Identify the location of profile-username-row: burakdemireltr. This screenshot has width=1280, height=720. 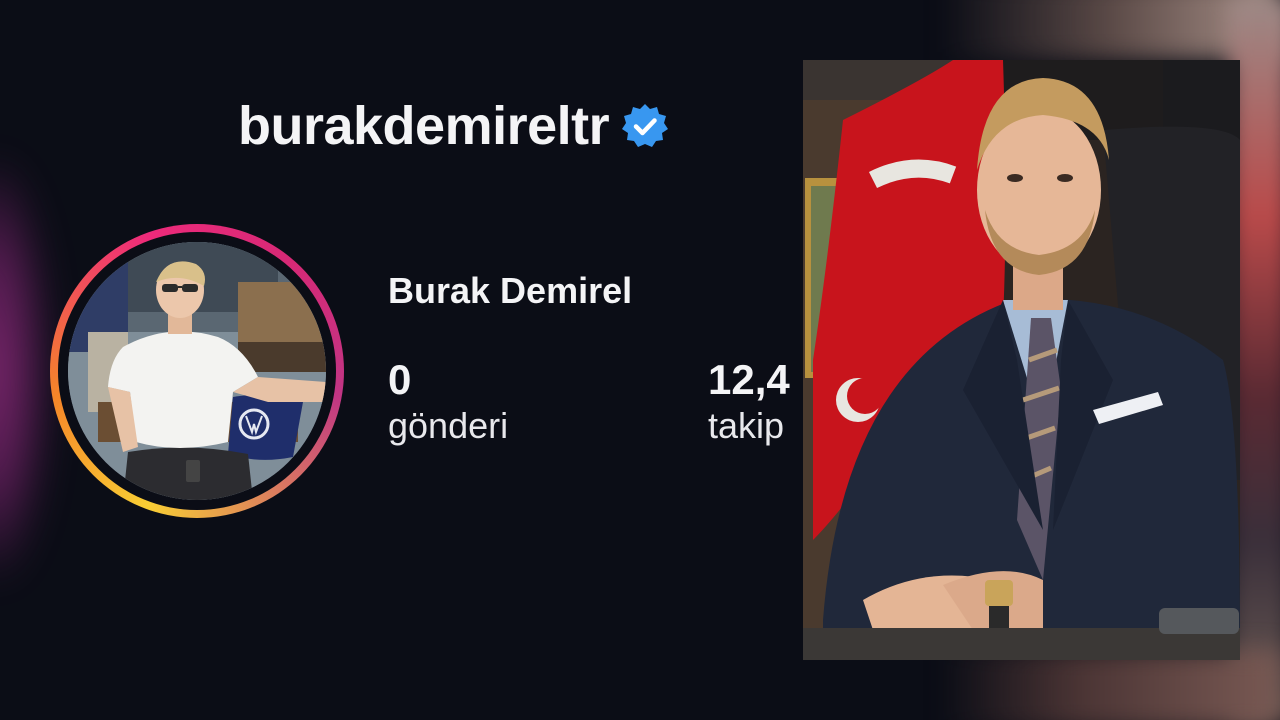
(453, 126).